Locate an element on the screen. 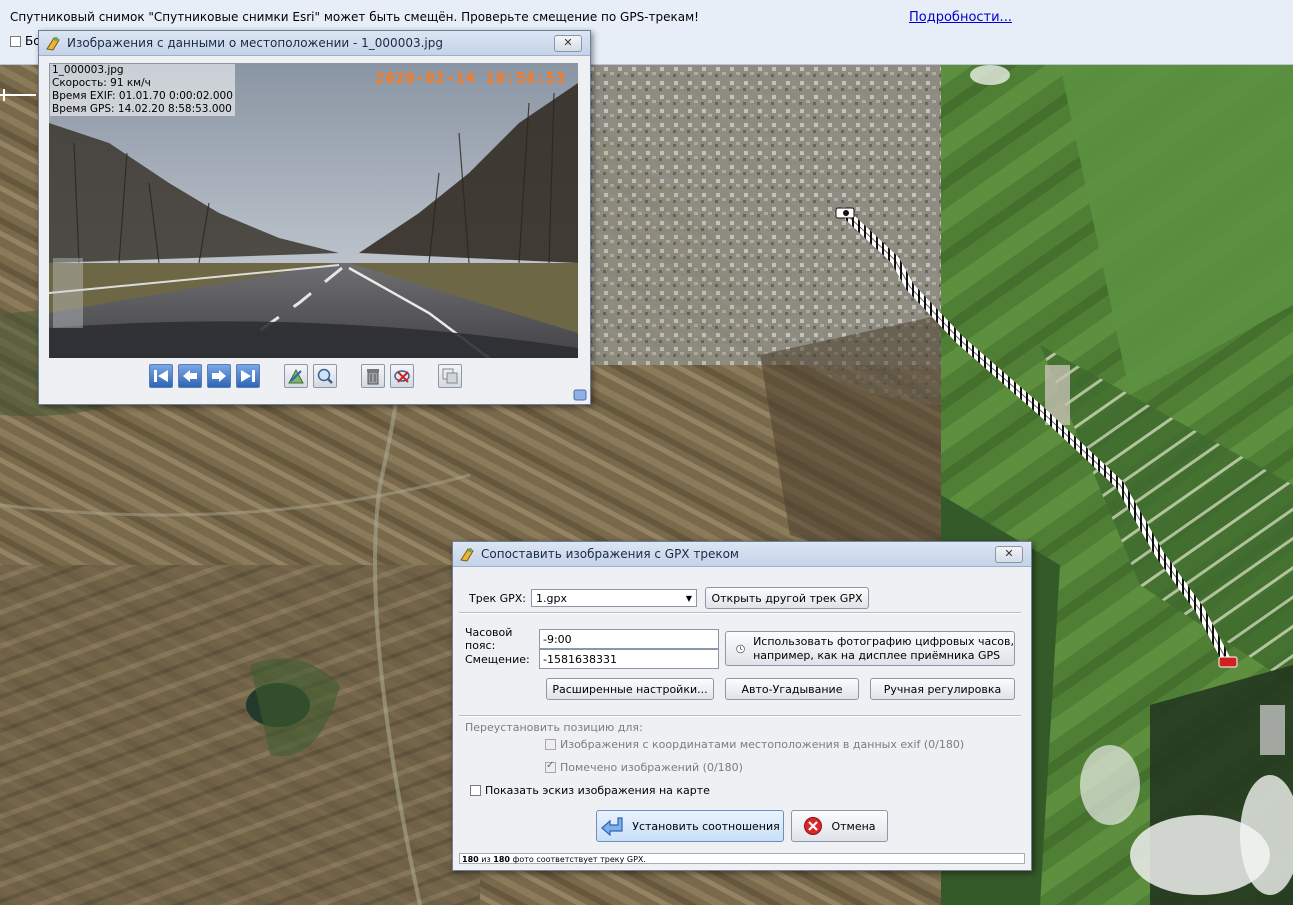 The image size is (1293, 905). center-map-icon is located at coordinates (296, 376).